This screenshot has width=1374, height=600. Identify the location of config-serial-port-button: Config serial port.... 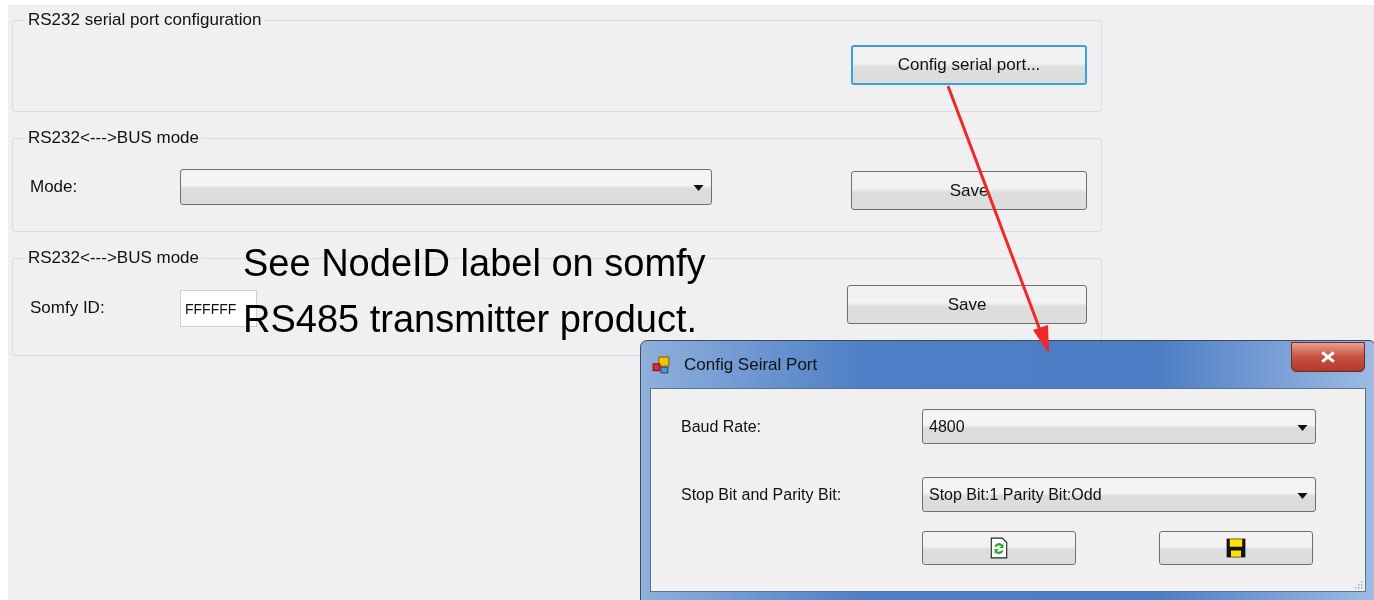
(969, 65).